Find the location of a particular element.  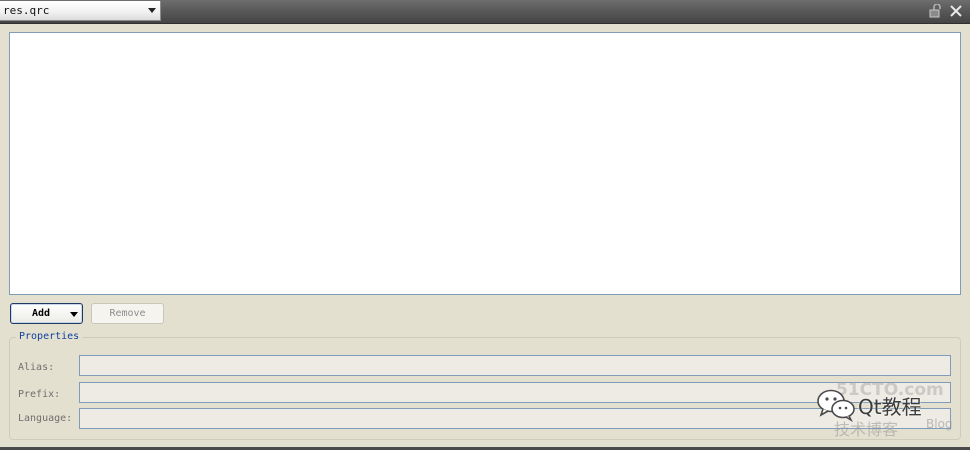

lock-icon is located at coordinates (935, 11).